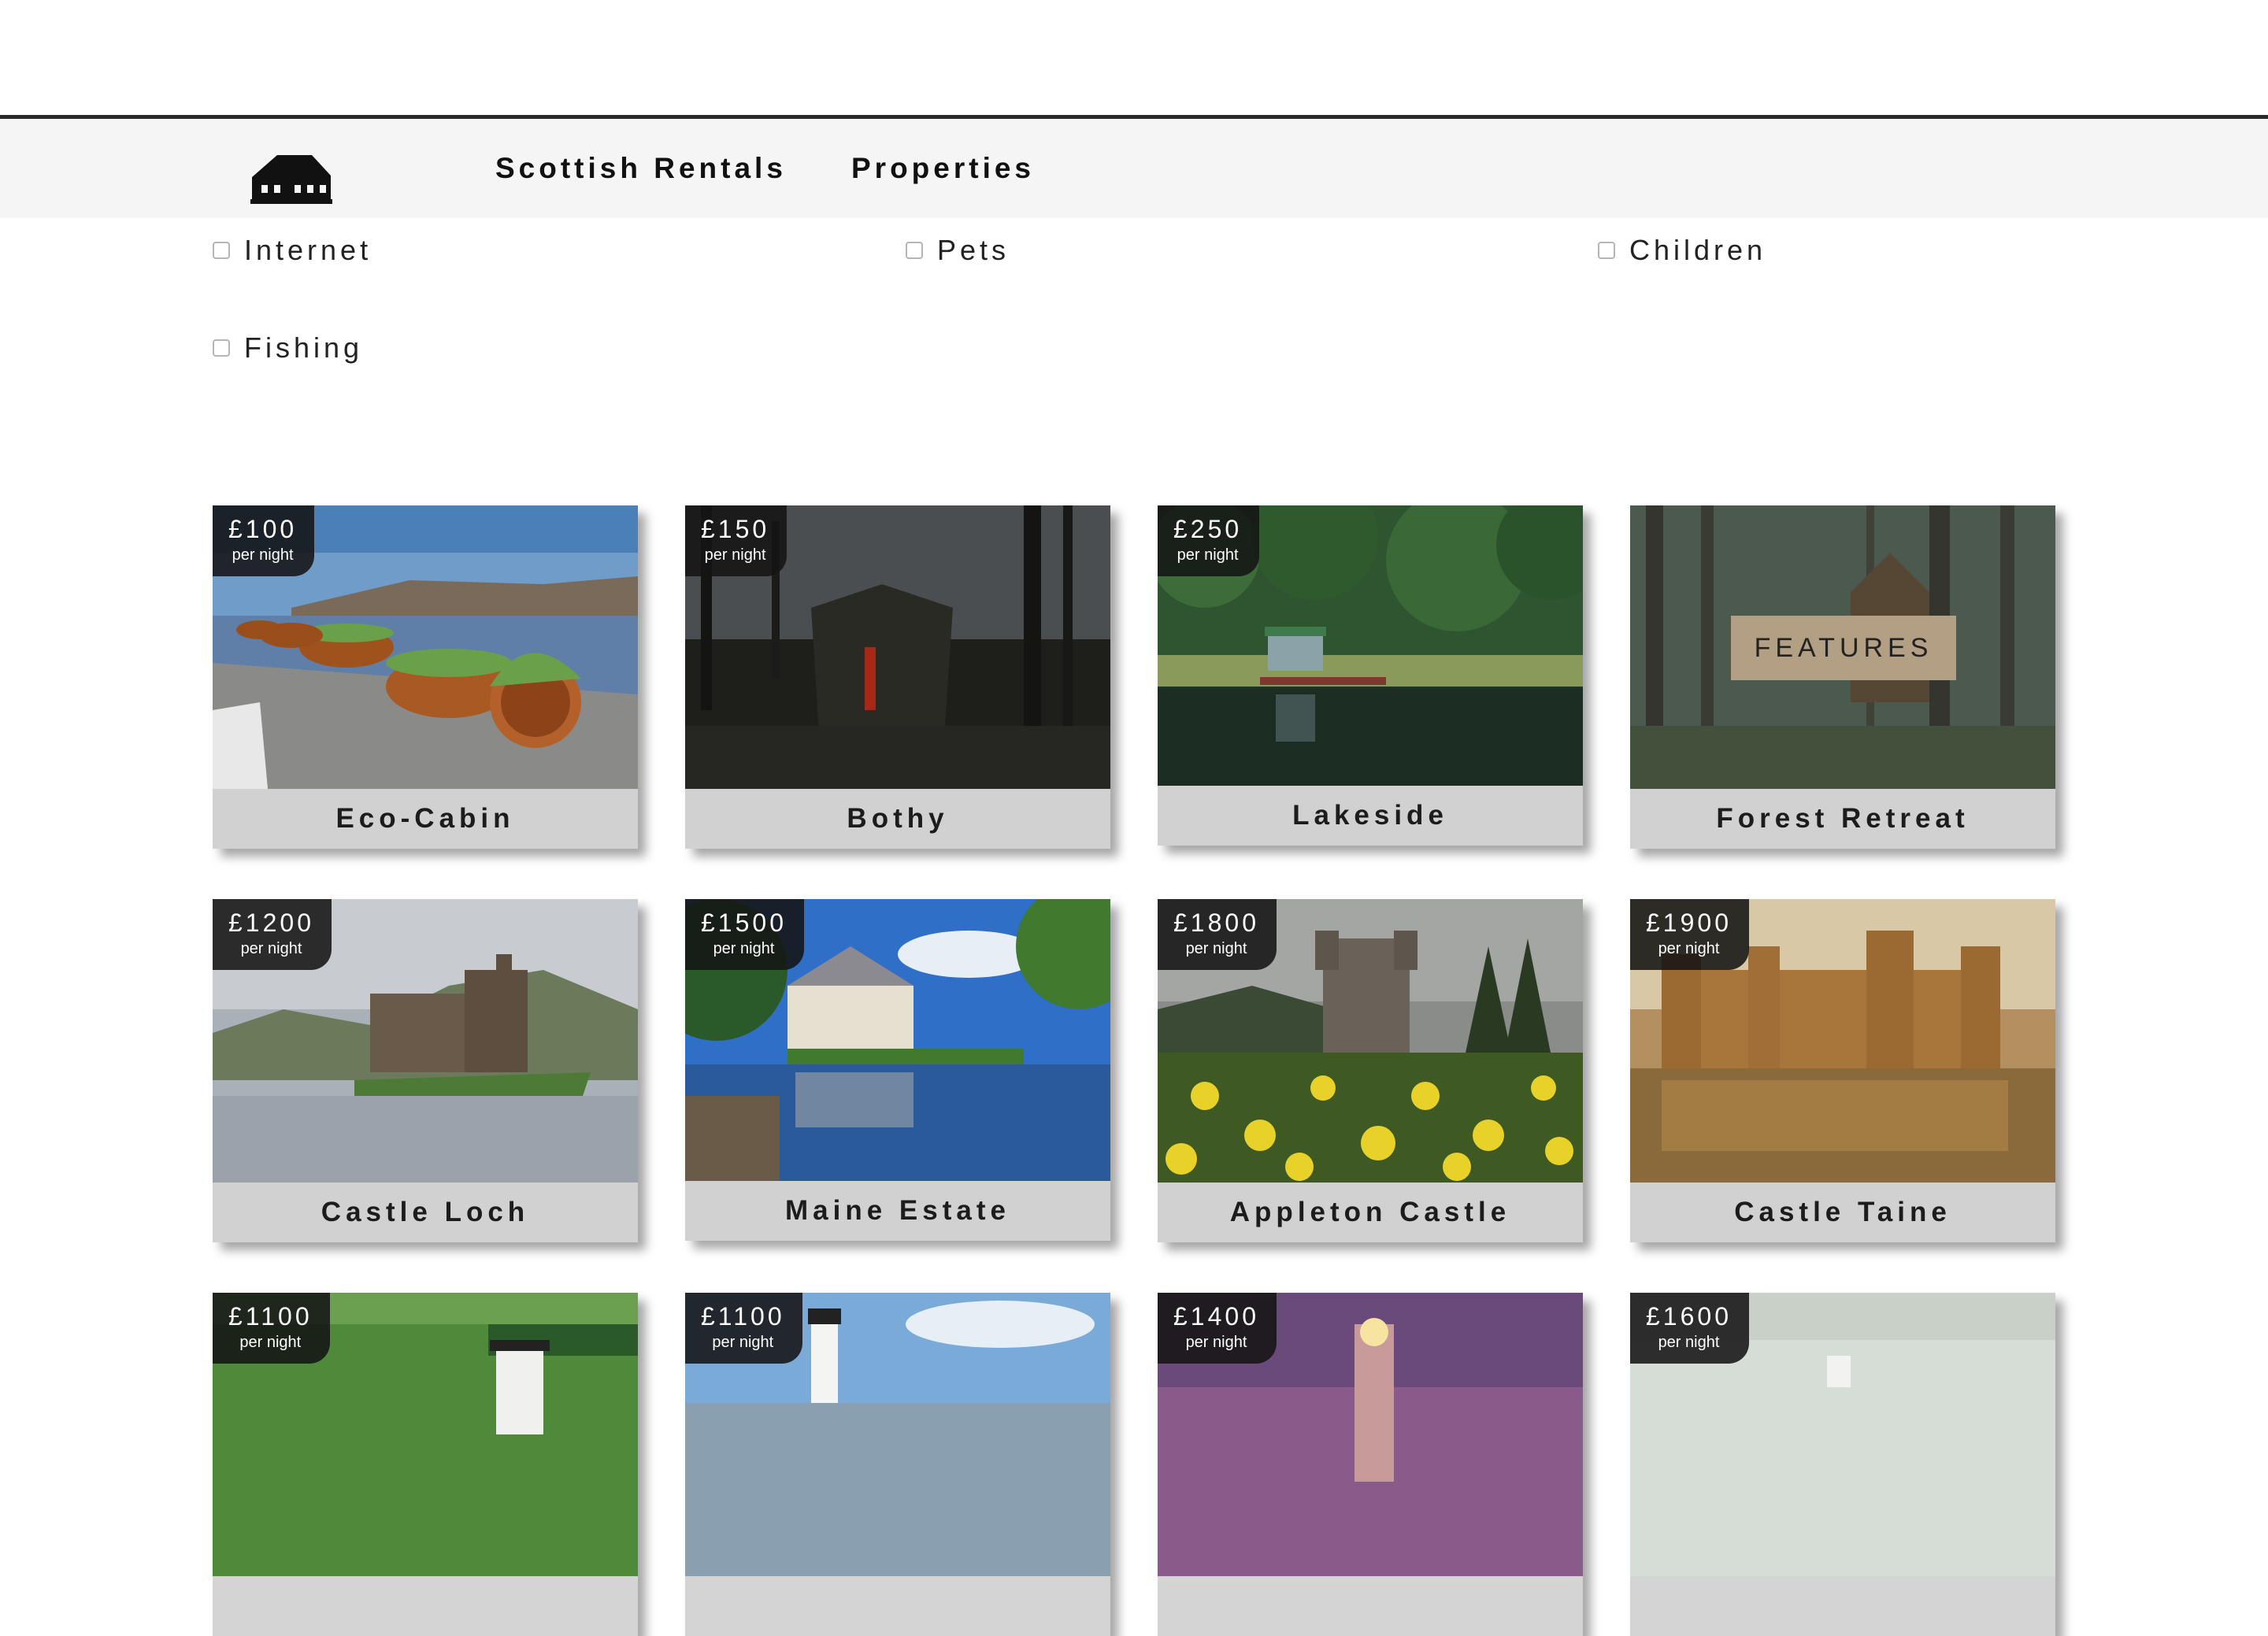  I want to click on property-card-maine-estate: £1500 per night Maine Estate, so click(897, 1070).